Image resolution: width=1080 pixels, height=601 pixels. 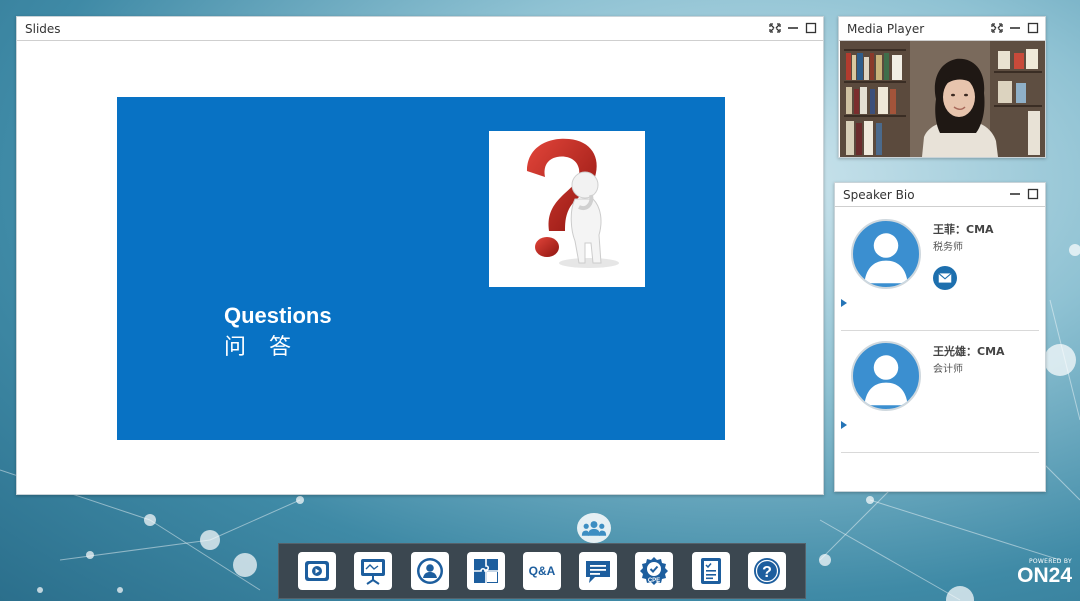 I want to click on group-icon, so click(x=594, y=528).